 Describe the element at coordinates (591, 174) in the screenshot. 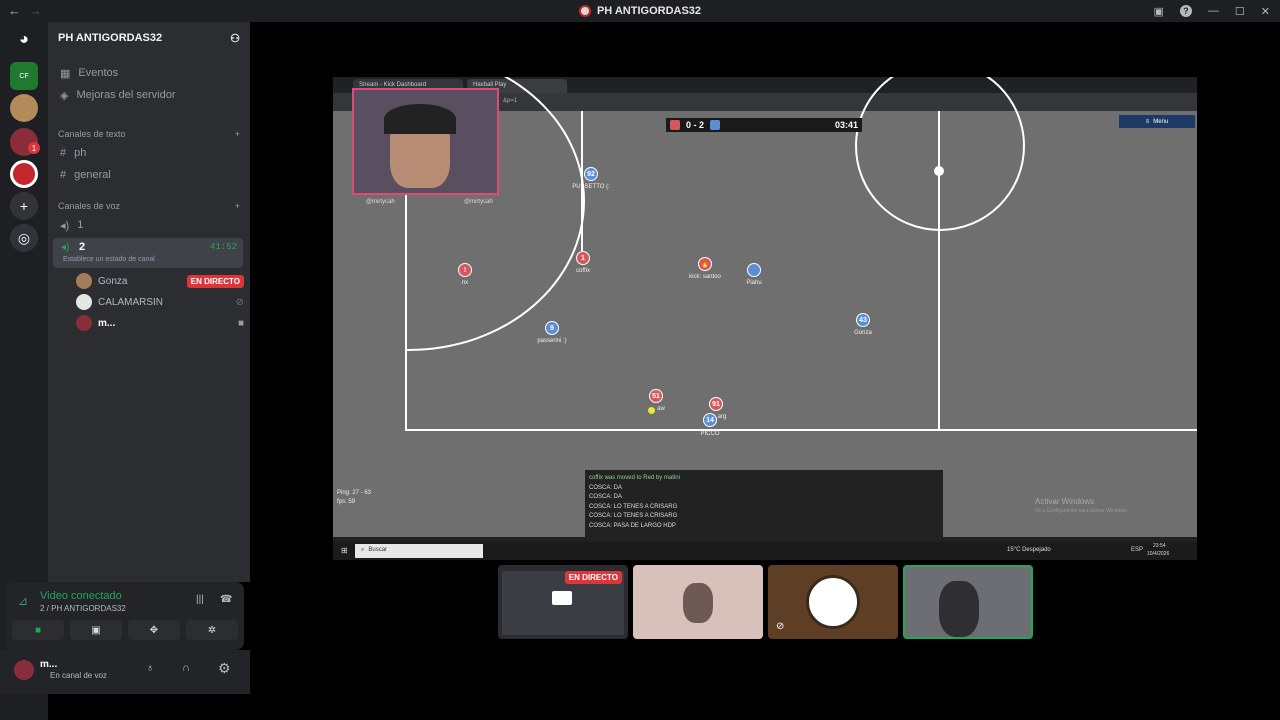

I see `player-token: 92` at that location.